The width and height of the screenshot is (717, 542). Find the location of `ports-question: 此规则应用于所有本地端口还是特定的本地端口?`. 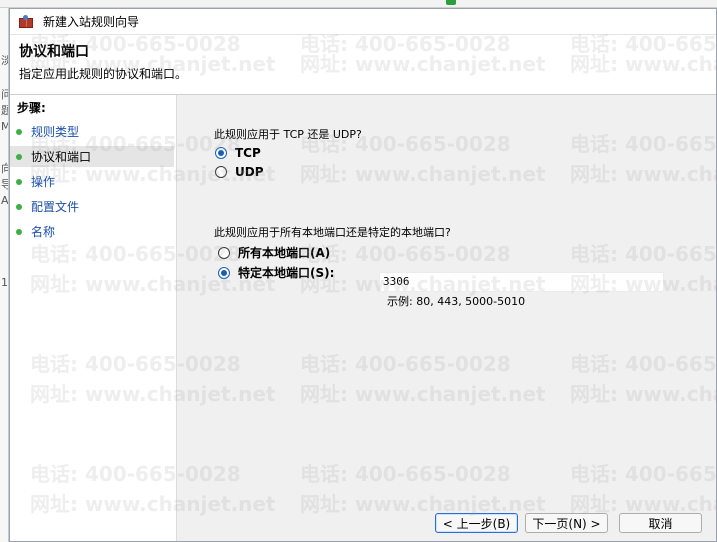

ports-question: 此规则应用于所有本地端口还是特定的本地端口? is located at coordinates (332, 232).